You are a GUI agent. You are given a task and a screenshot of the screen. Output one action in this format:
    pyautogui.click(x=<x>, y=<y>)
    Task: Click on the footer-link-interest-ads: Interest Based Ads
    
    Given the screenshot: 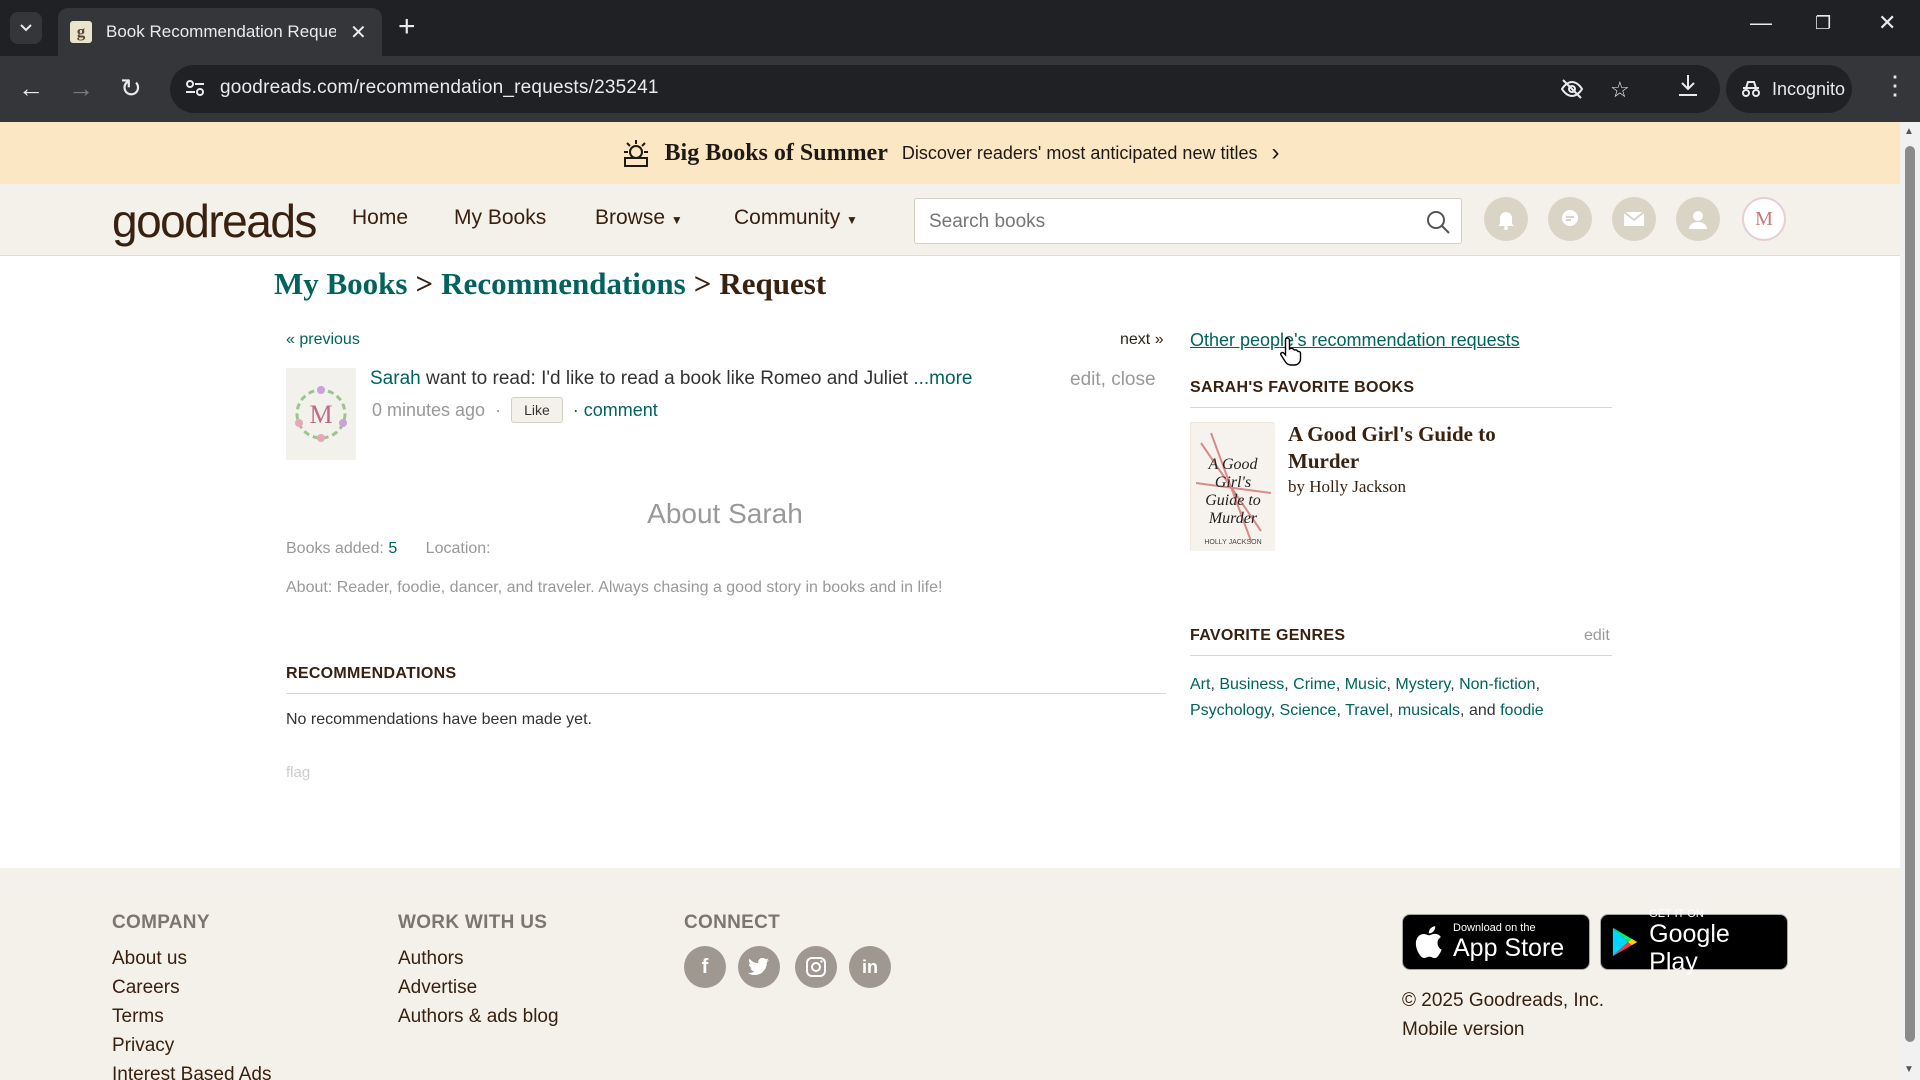 What is the action you would take?
    pyautogui.click(x=192, y=1072)
    